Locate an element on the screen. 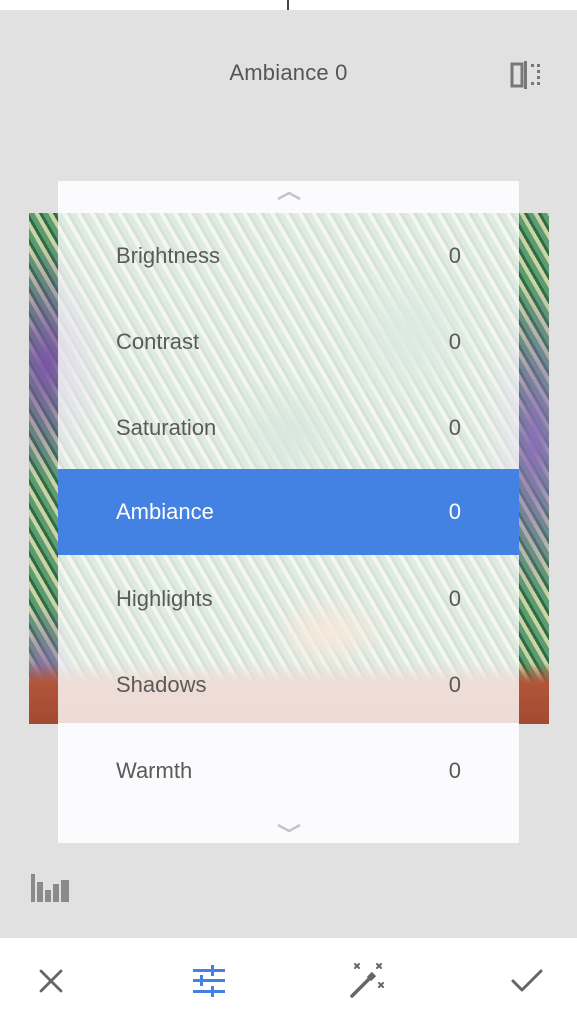 This screenshot has width=577, height=1024. menu-item-shadows: Shadows 0 is located at coordinates (288, 685).